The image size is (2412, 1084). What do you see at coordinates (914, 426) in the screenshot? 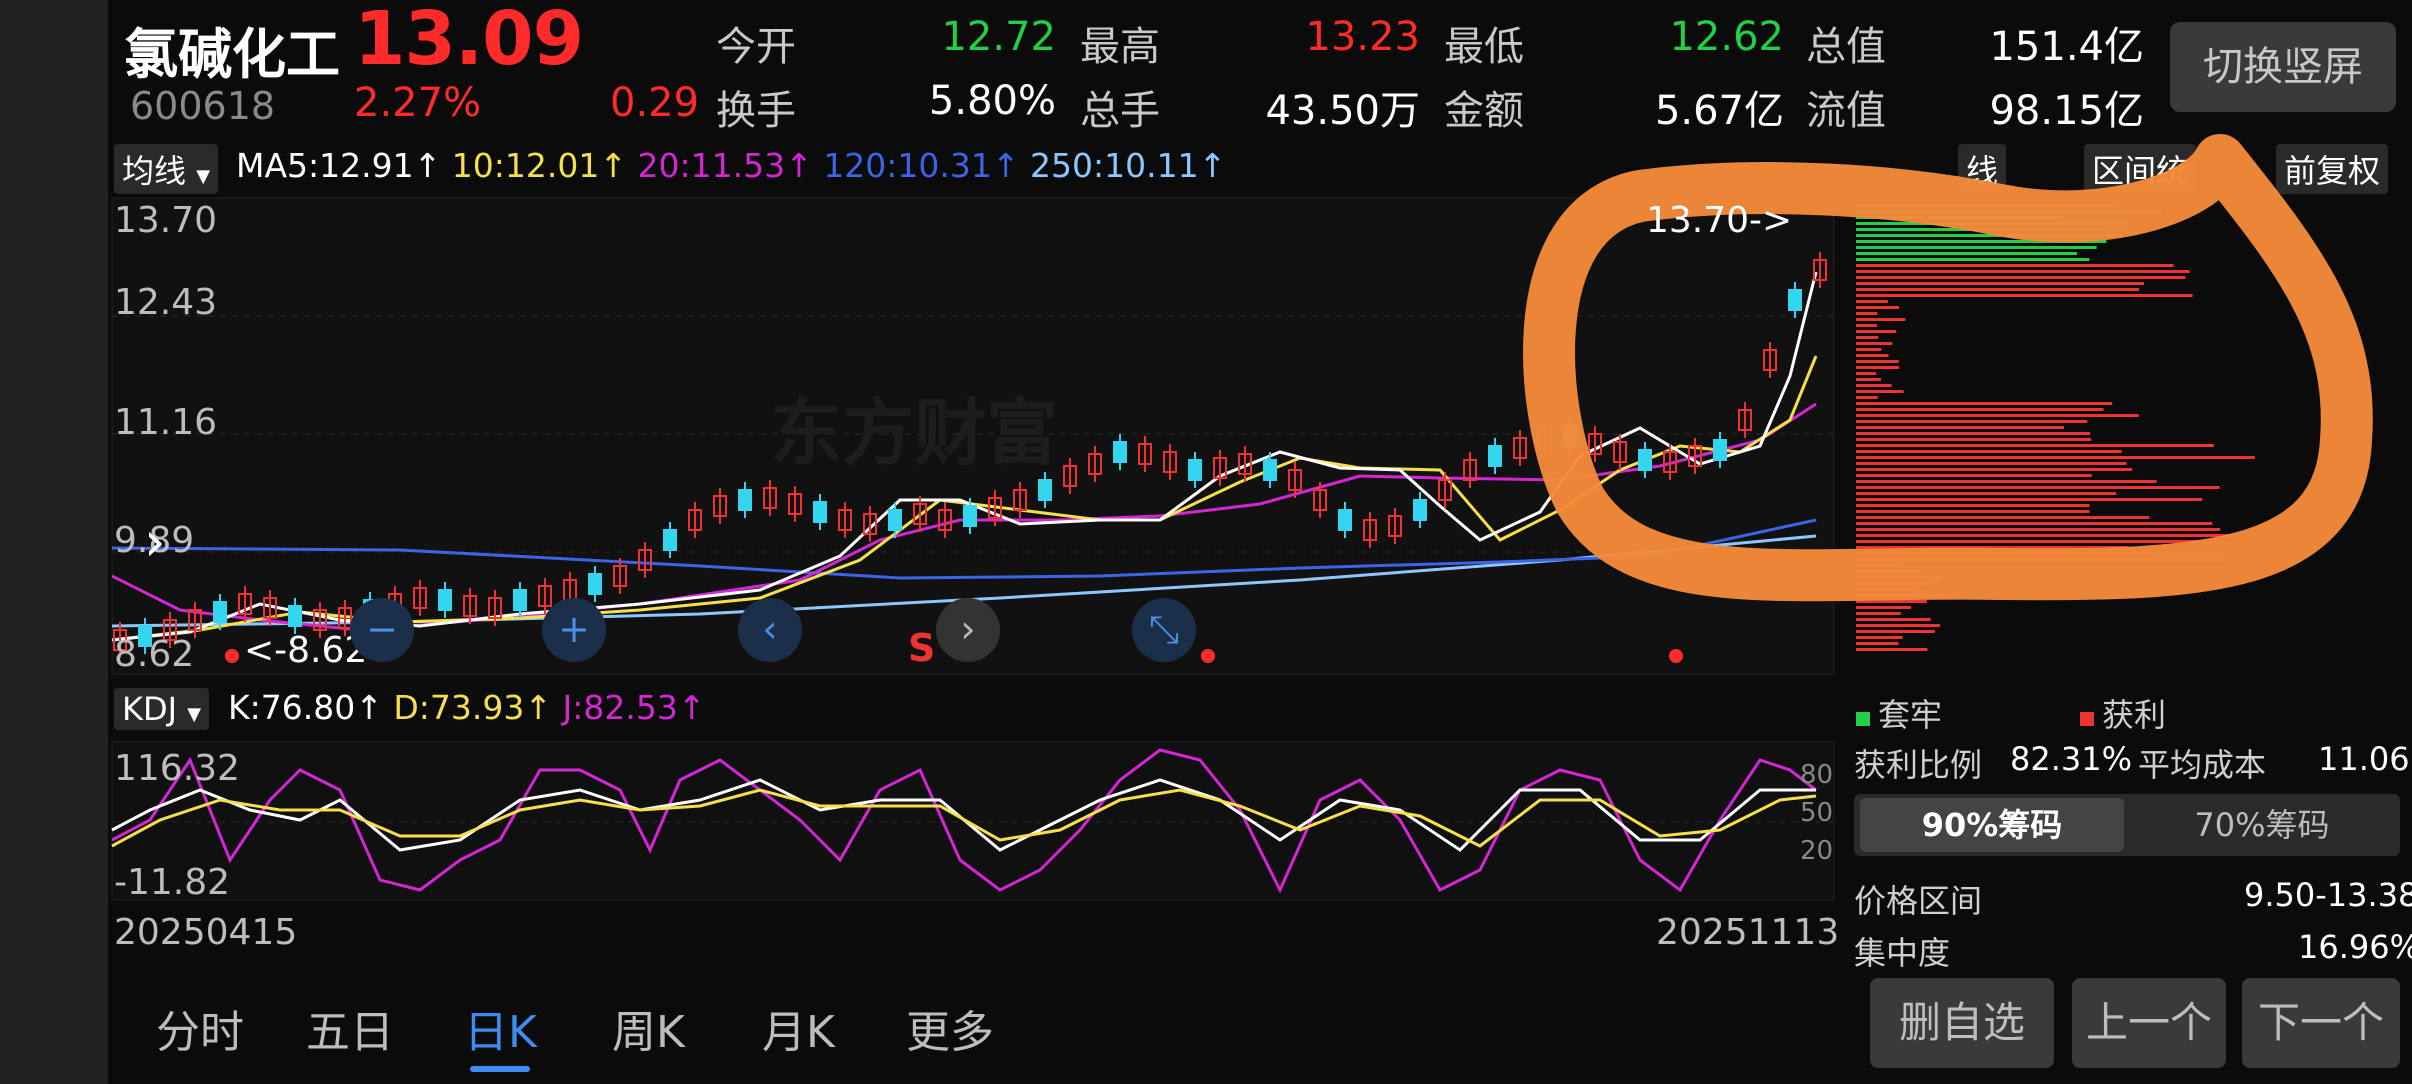
I see `watermark: 东方财富` at bounding box center [914, 426].